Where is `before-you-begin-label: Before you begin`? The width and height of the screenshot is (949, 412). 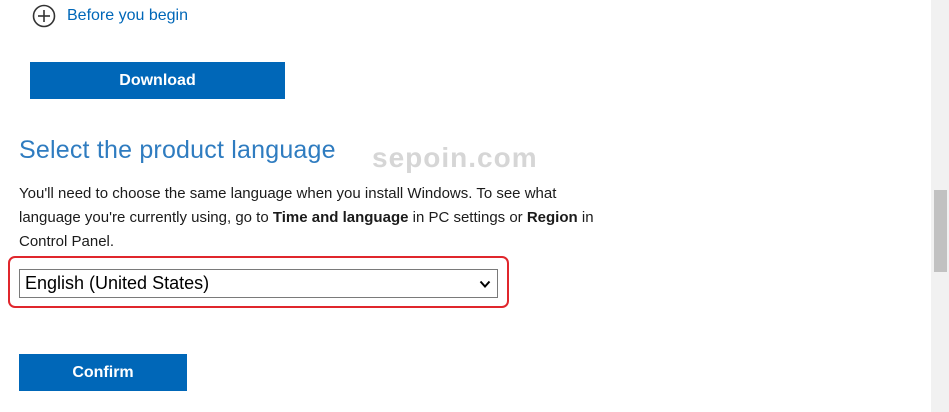
before-you-begin-label: Before you begin is located at coordinates (127, 15).